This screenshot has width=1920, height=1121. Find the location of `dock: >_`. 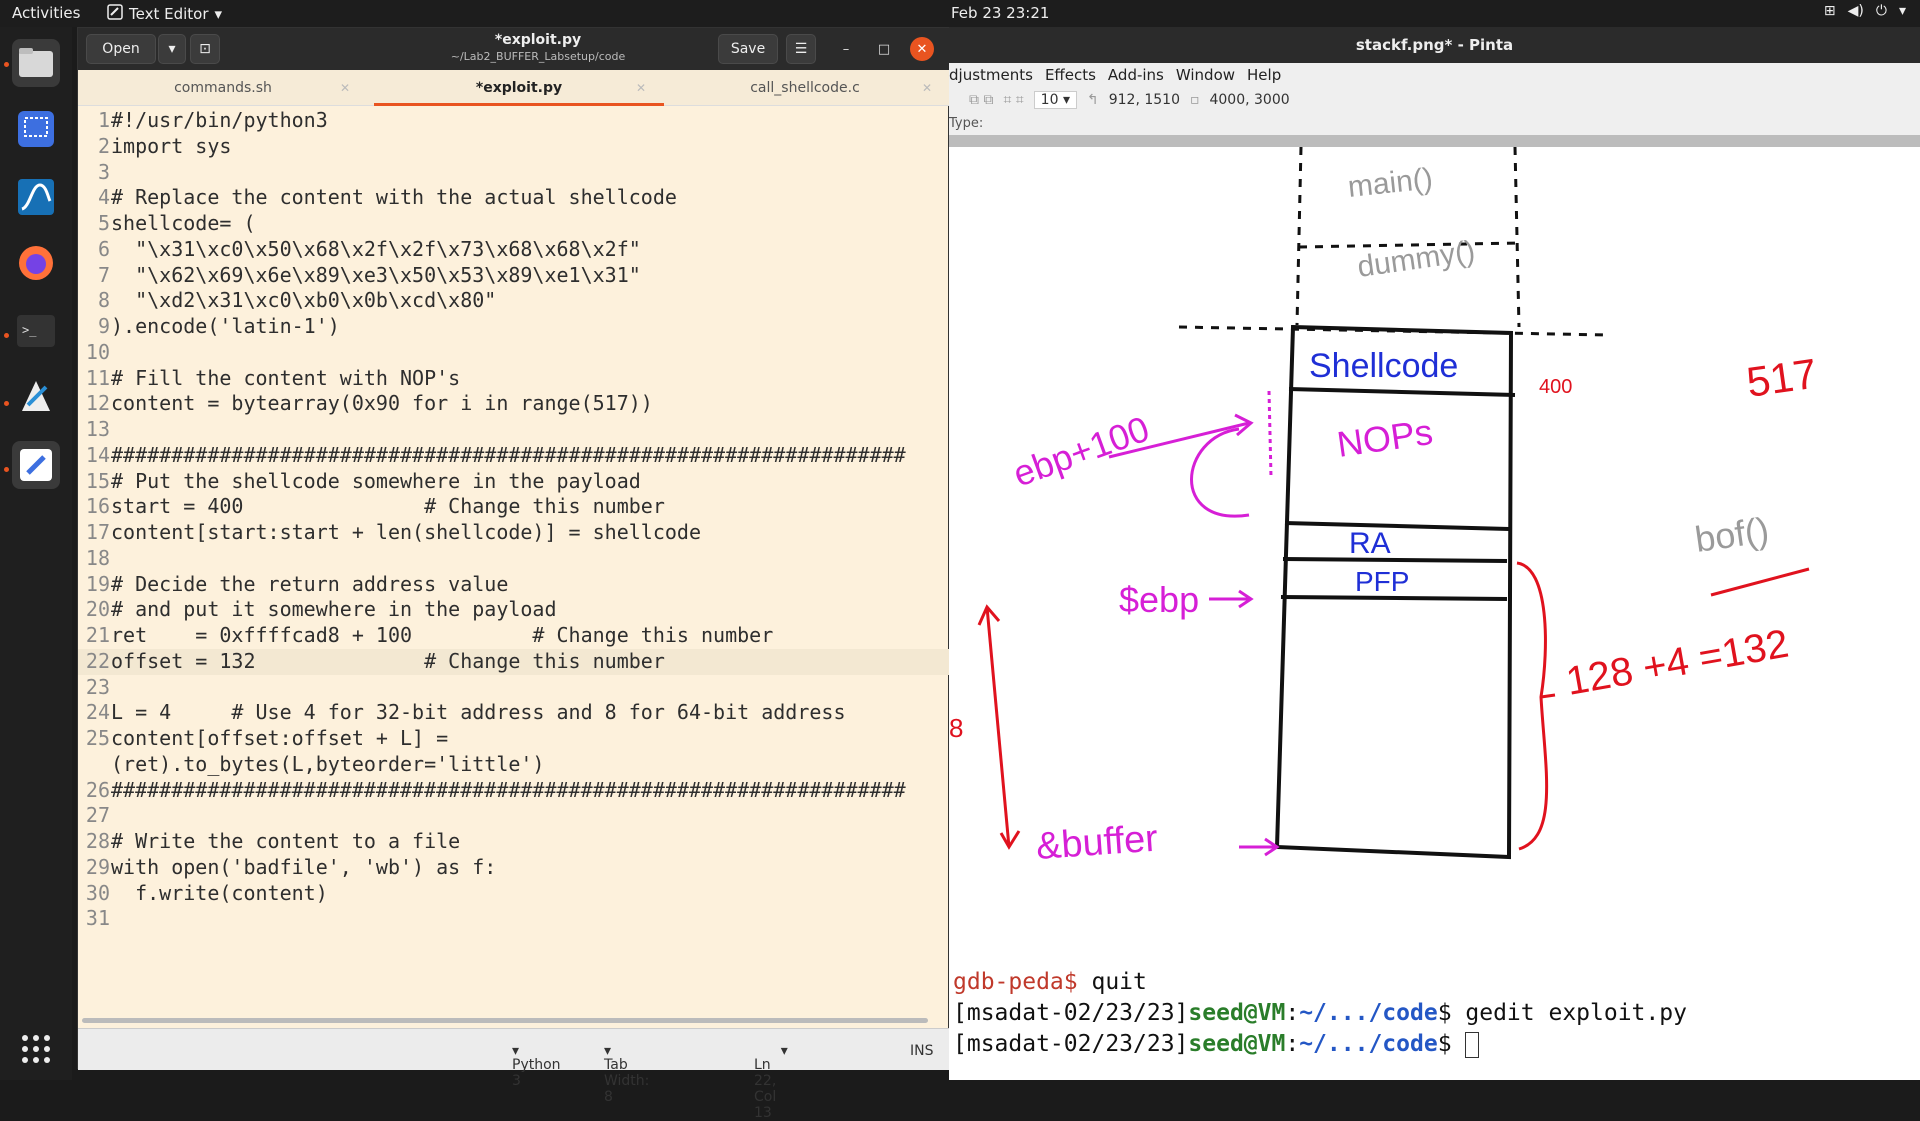

dock: >_ is located at coordinates (36, 553).